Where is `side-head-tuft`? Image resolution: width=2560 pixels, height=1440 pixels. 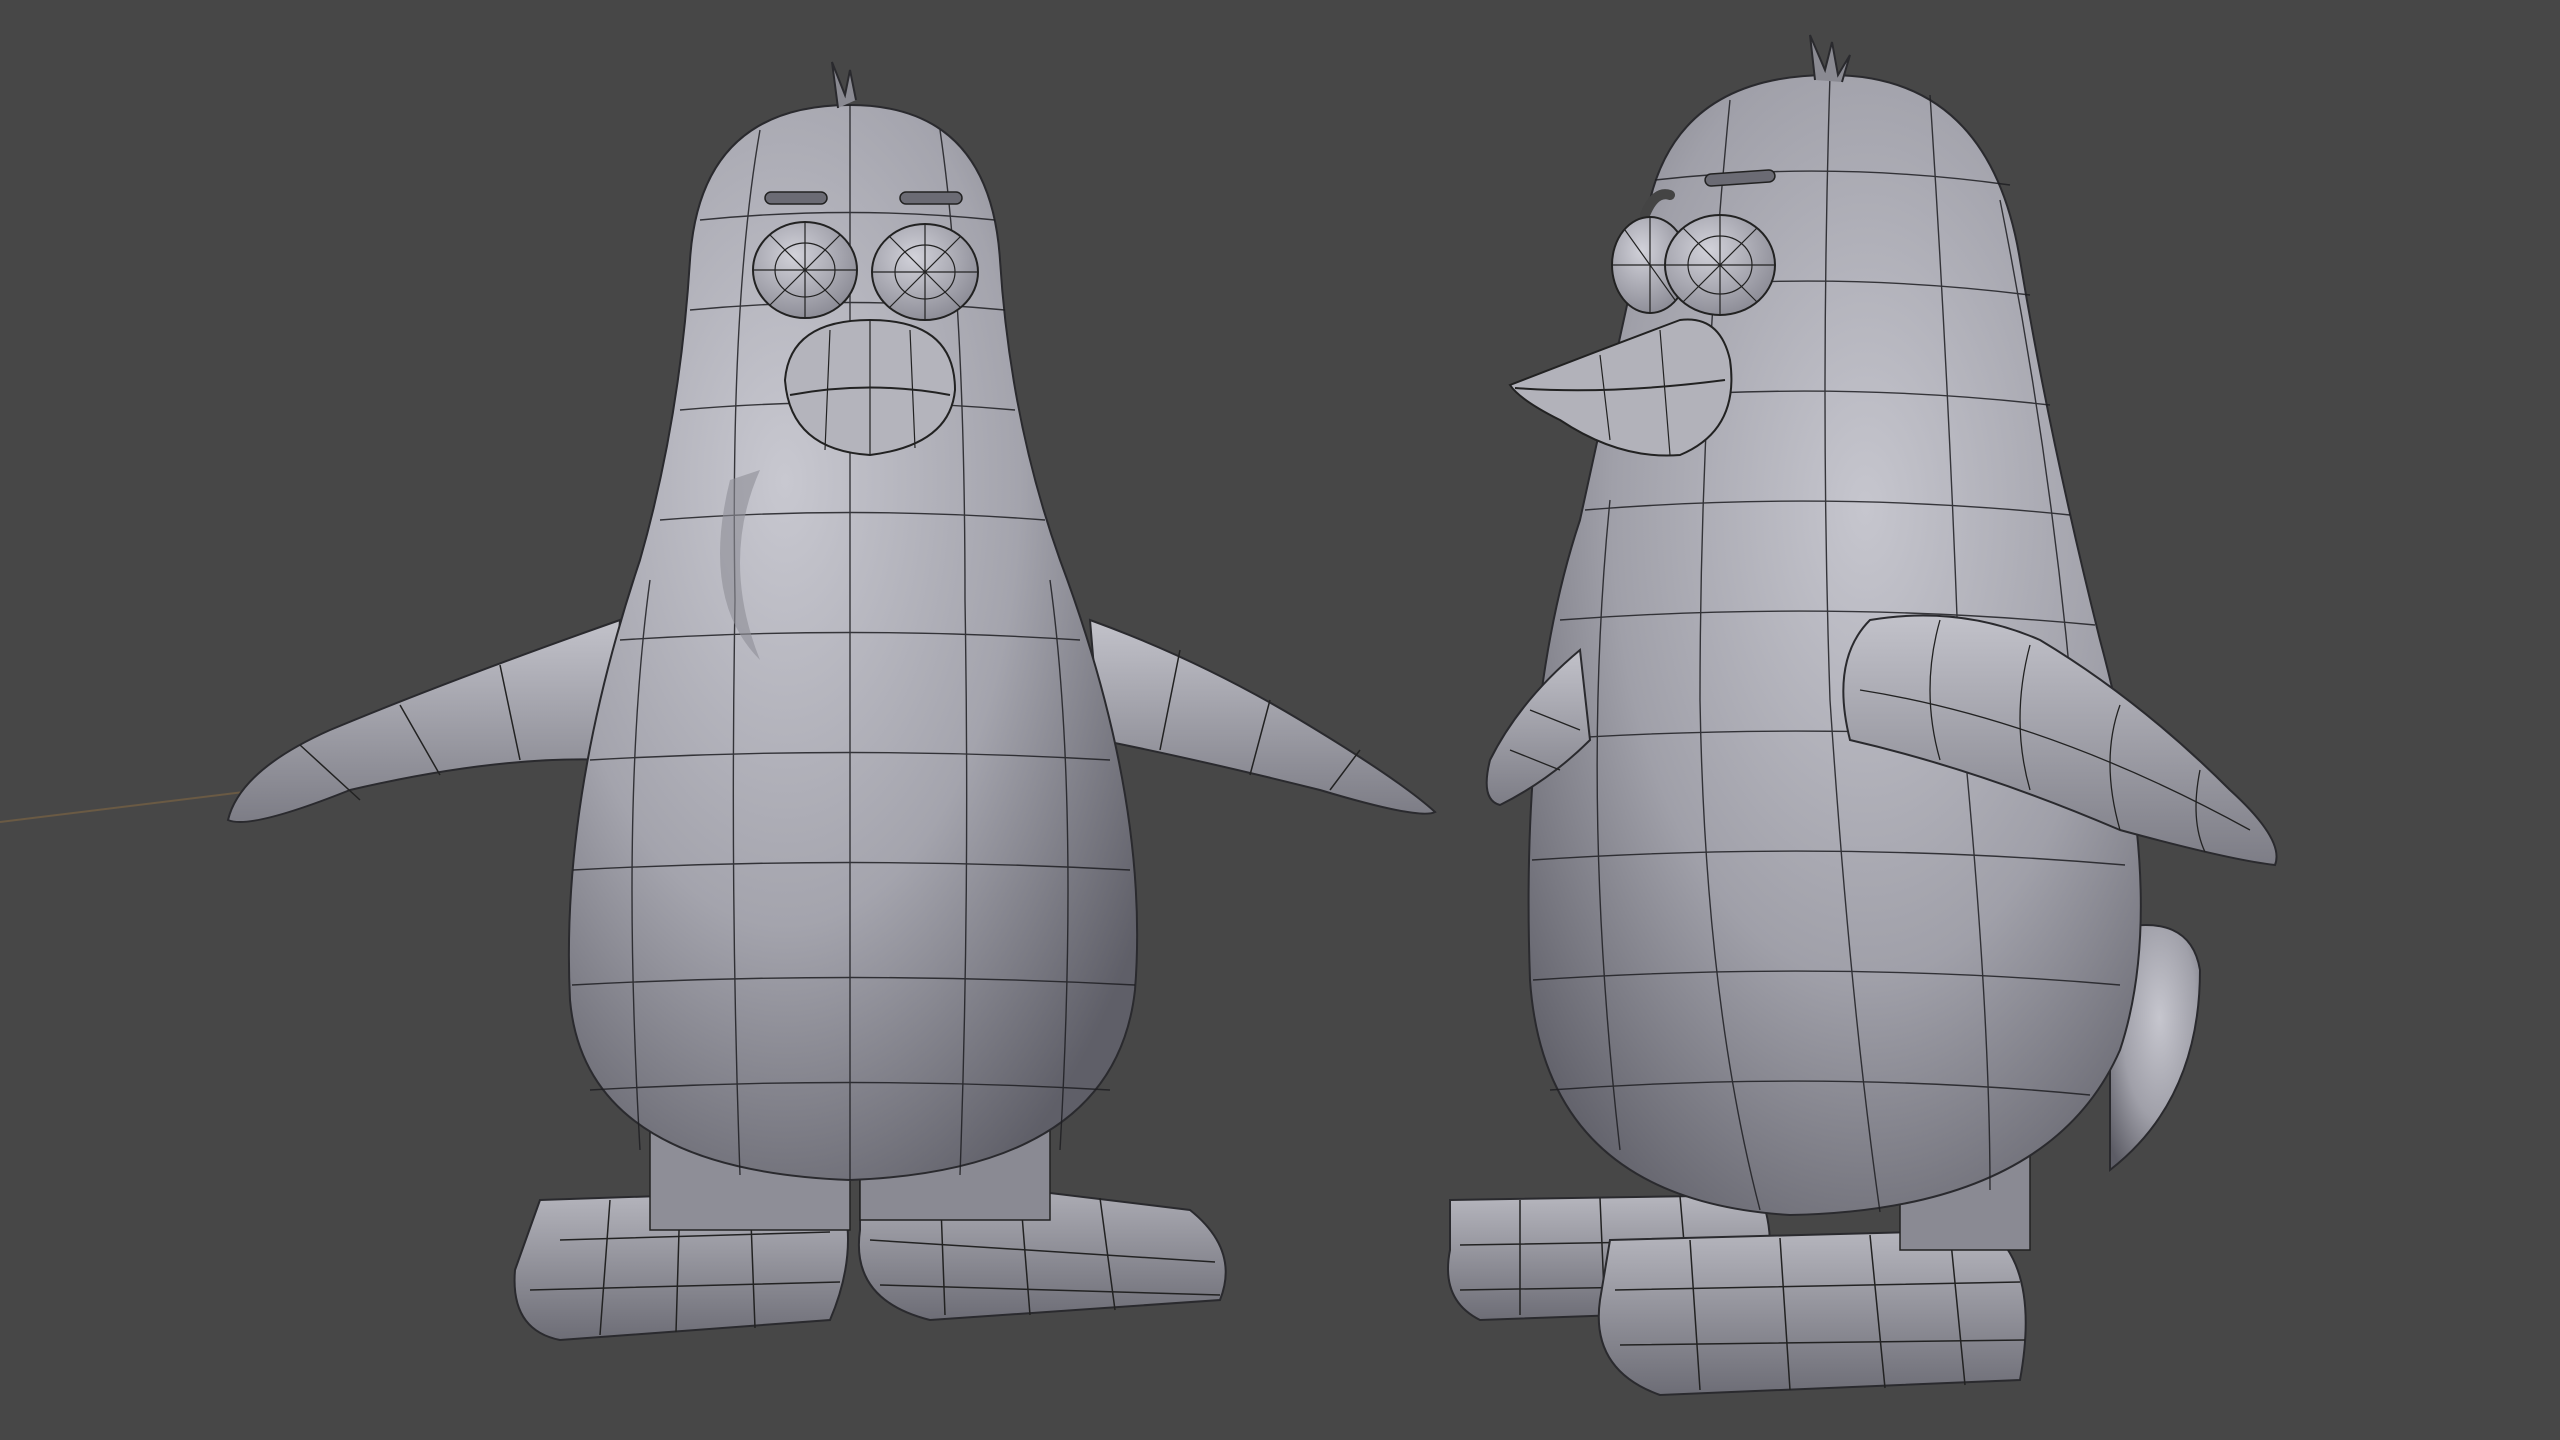
side-head-tuft is located at coordinates (1830, 58).